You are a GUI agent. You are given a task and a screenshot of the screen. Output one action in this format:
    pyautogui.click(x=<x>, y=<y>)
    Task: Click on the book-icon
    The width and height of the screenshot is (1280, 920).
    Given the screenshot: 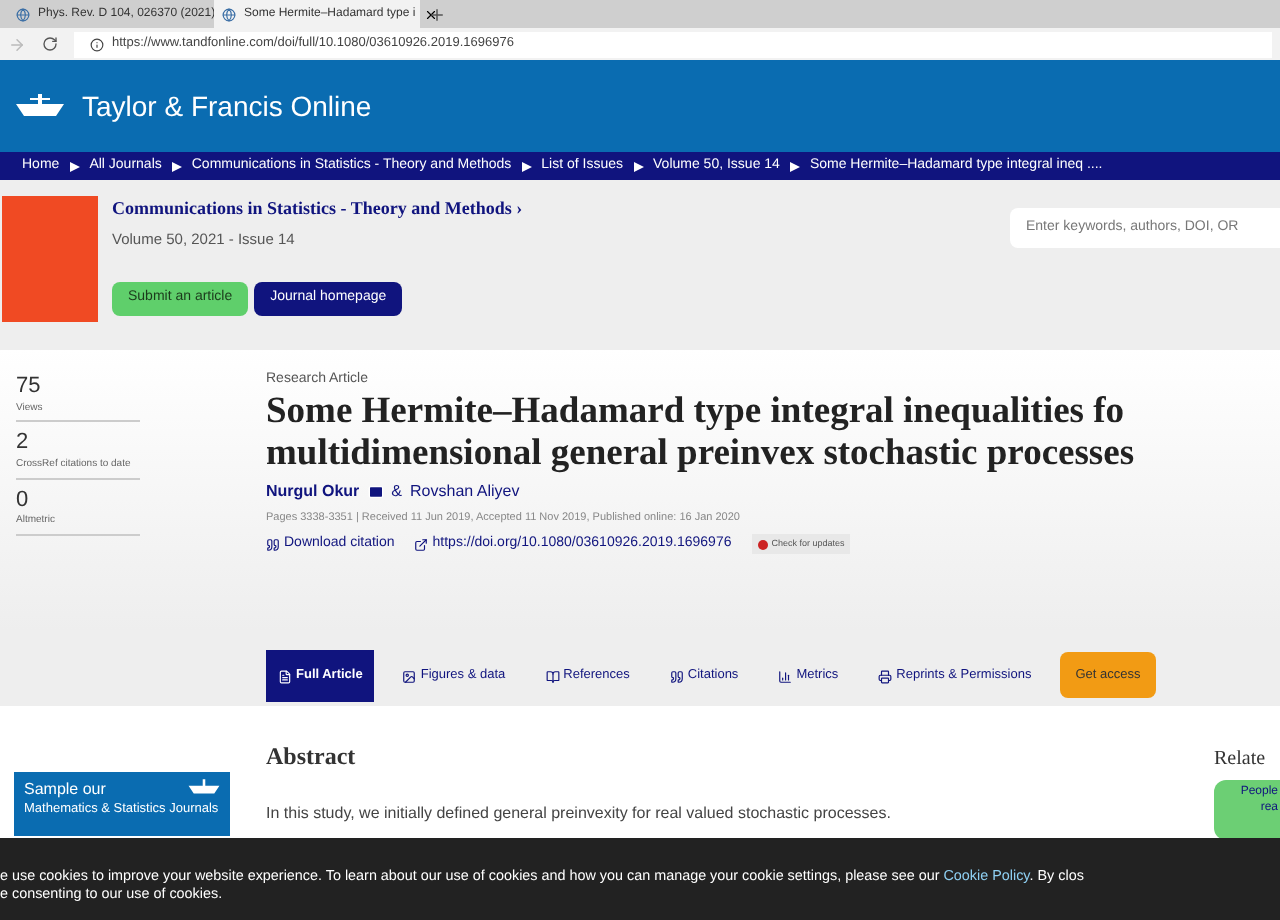 What is the action you would take?
    pyautogui.click(x=552, y=676)
    